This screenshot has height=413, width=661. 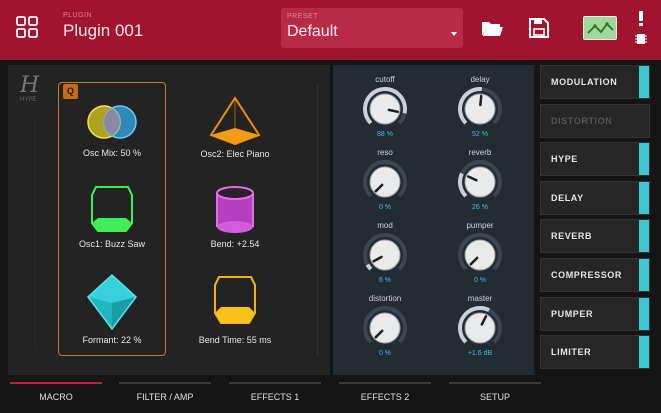 What do you see at coordinates (235, 340) in the screenshot?
I see `macro-label: Bend Time: 55 ms` at bounding box center [235, 340].